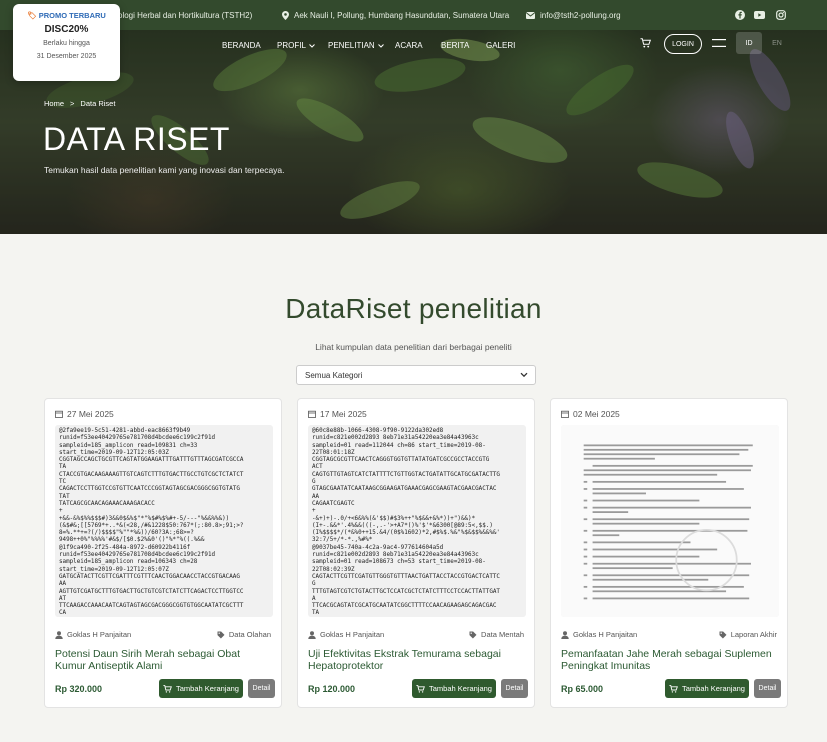 This screenshot has height=742, width=827. Describe the element at coordinates (739, 14) in the screenshot. I see `facebook-icon` at that location.